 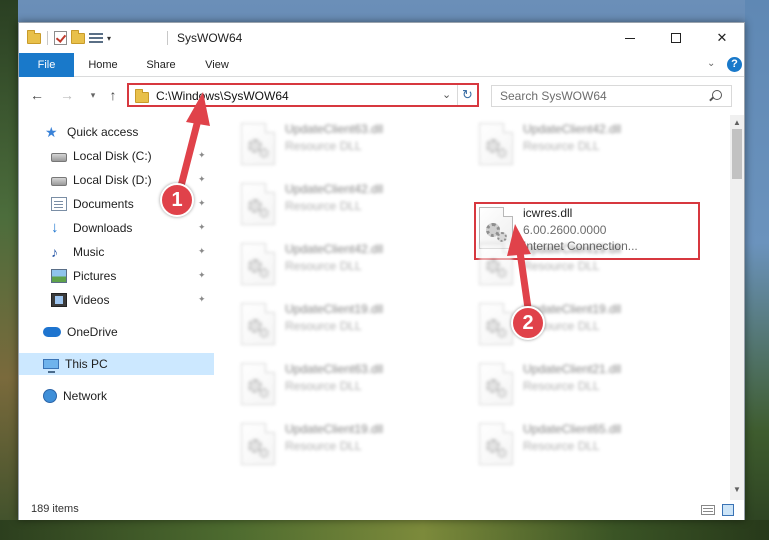 What do you see at coordinates (728, 510) in the screenshot?
I see `large-icons-view-icon` at bounding box center [728, 510].